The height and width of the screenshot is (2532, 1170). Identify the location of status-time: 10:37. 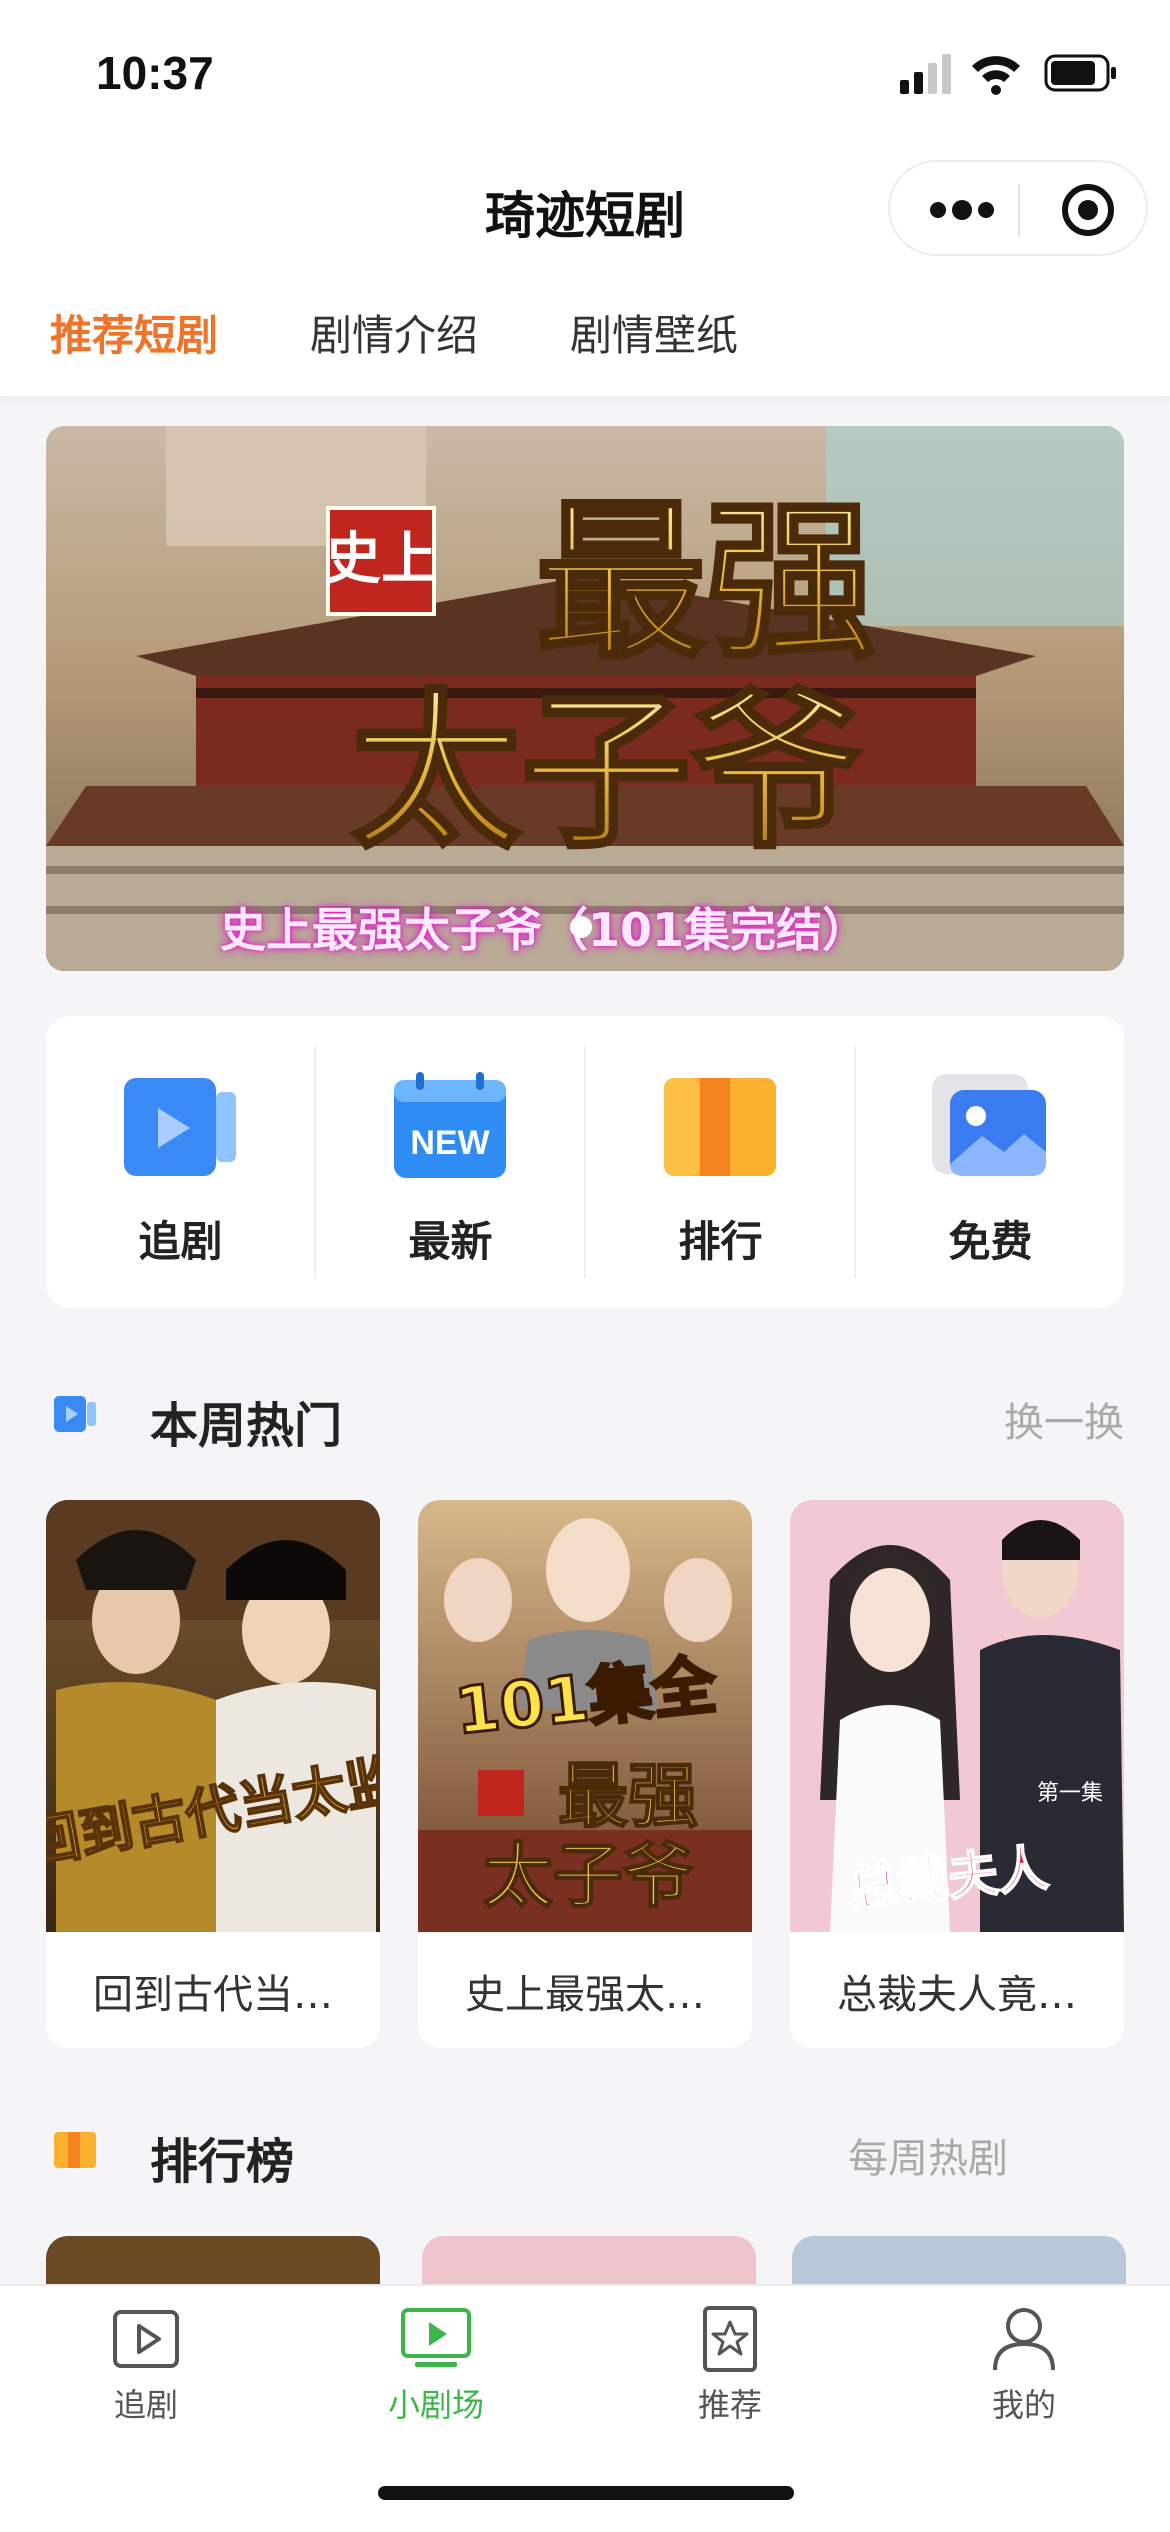
(155, 73).